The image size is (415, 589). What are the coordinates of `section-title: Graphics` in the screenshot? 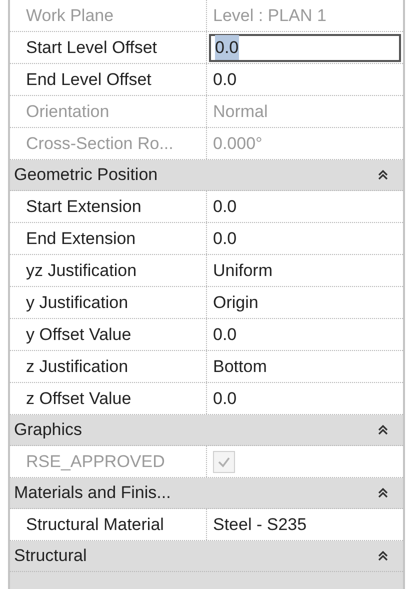 It's located at (48, 430).